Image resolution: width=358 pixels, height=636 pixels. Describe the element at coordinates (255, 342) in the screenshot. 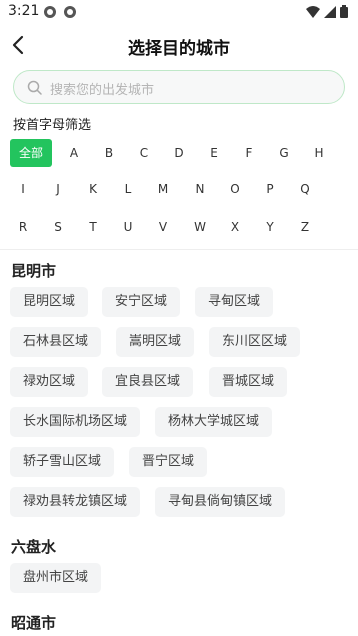

I see `area-chip: 东川区区域` at that location.